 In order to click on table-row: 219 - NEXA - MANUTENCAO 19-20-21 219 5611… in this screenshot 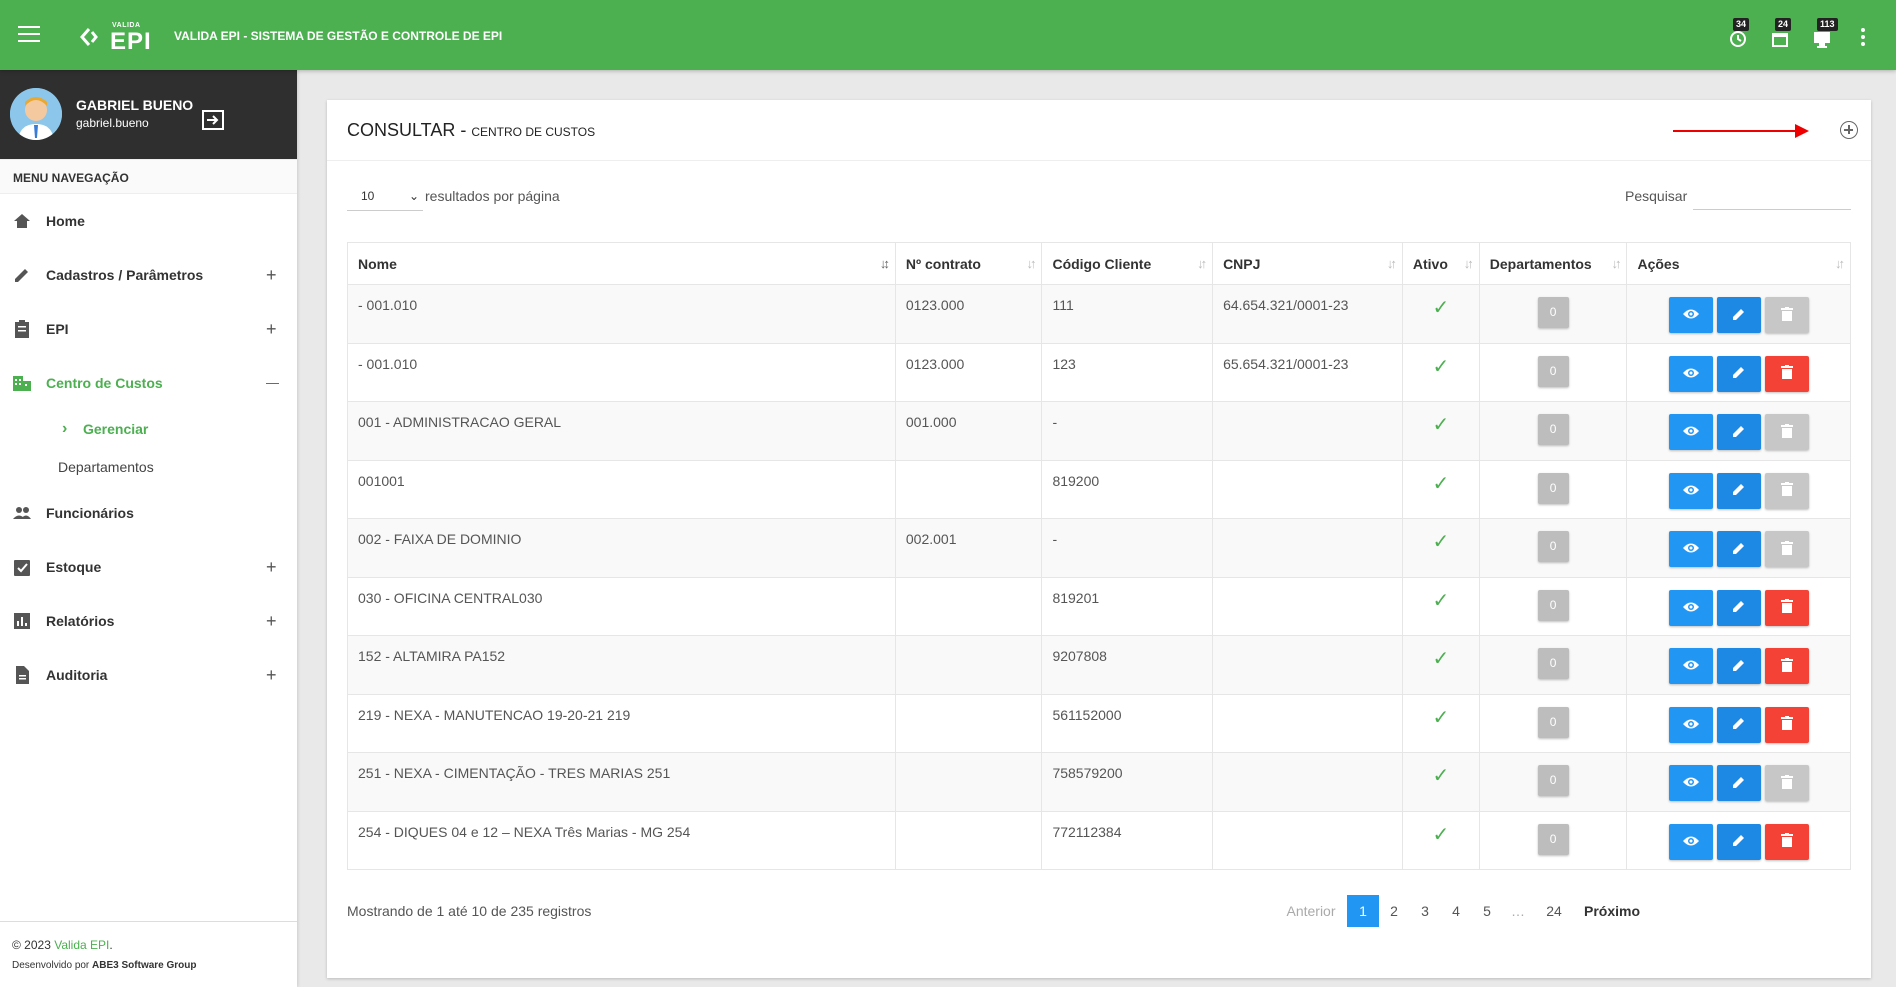, I will do `click(1099, 723)`.